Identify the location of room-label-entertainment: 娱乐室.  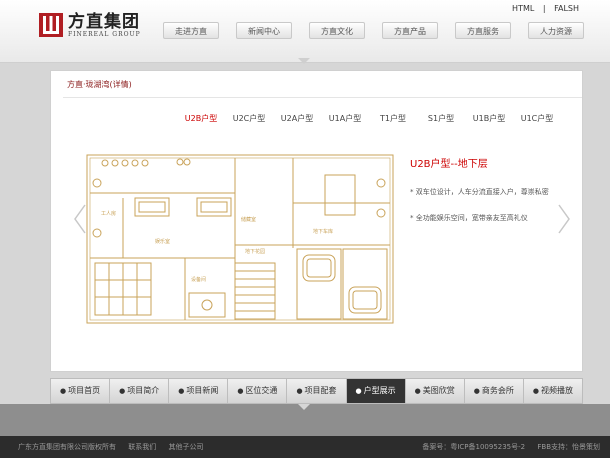
(162, 241).